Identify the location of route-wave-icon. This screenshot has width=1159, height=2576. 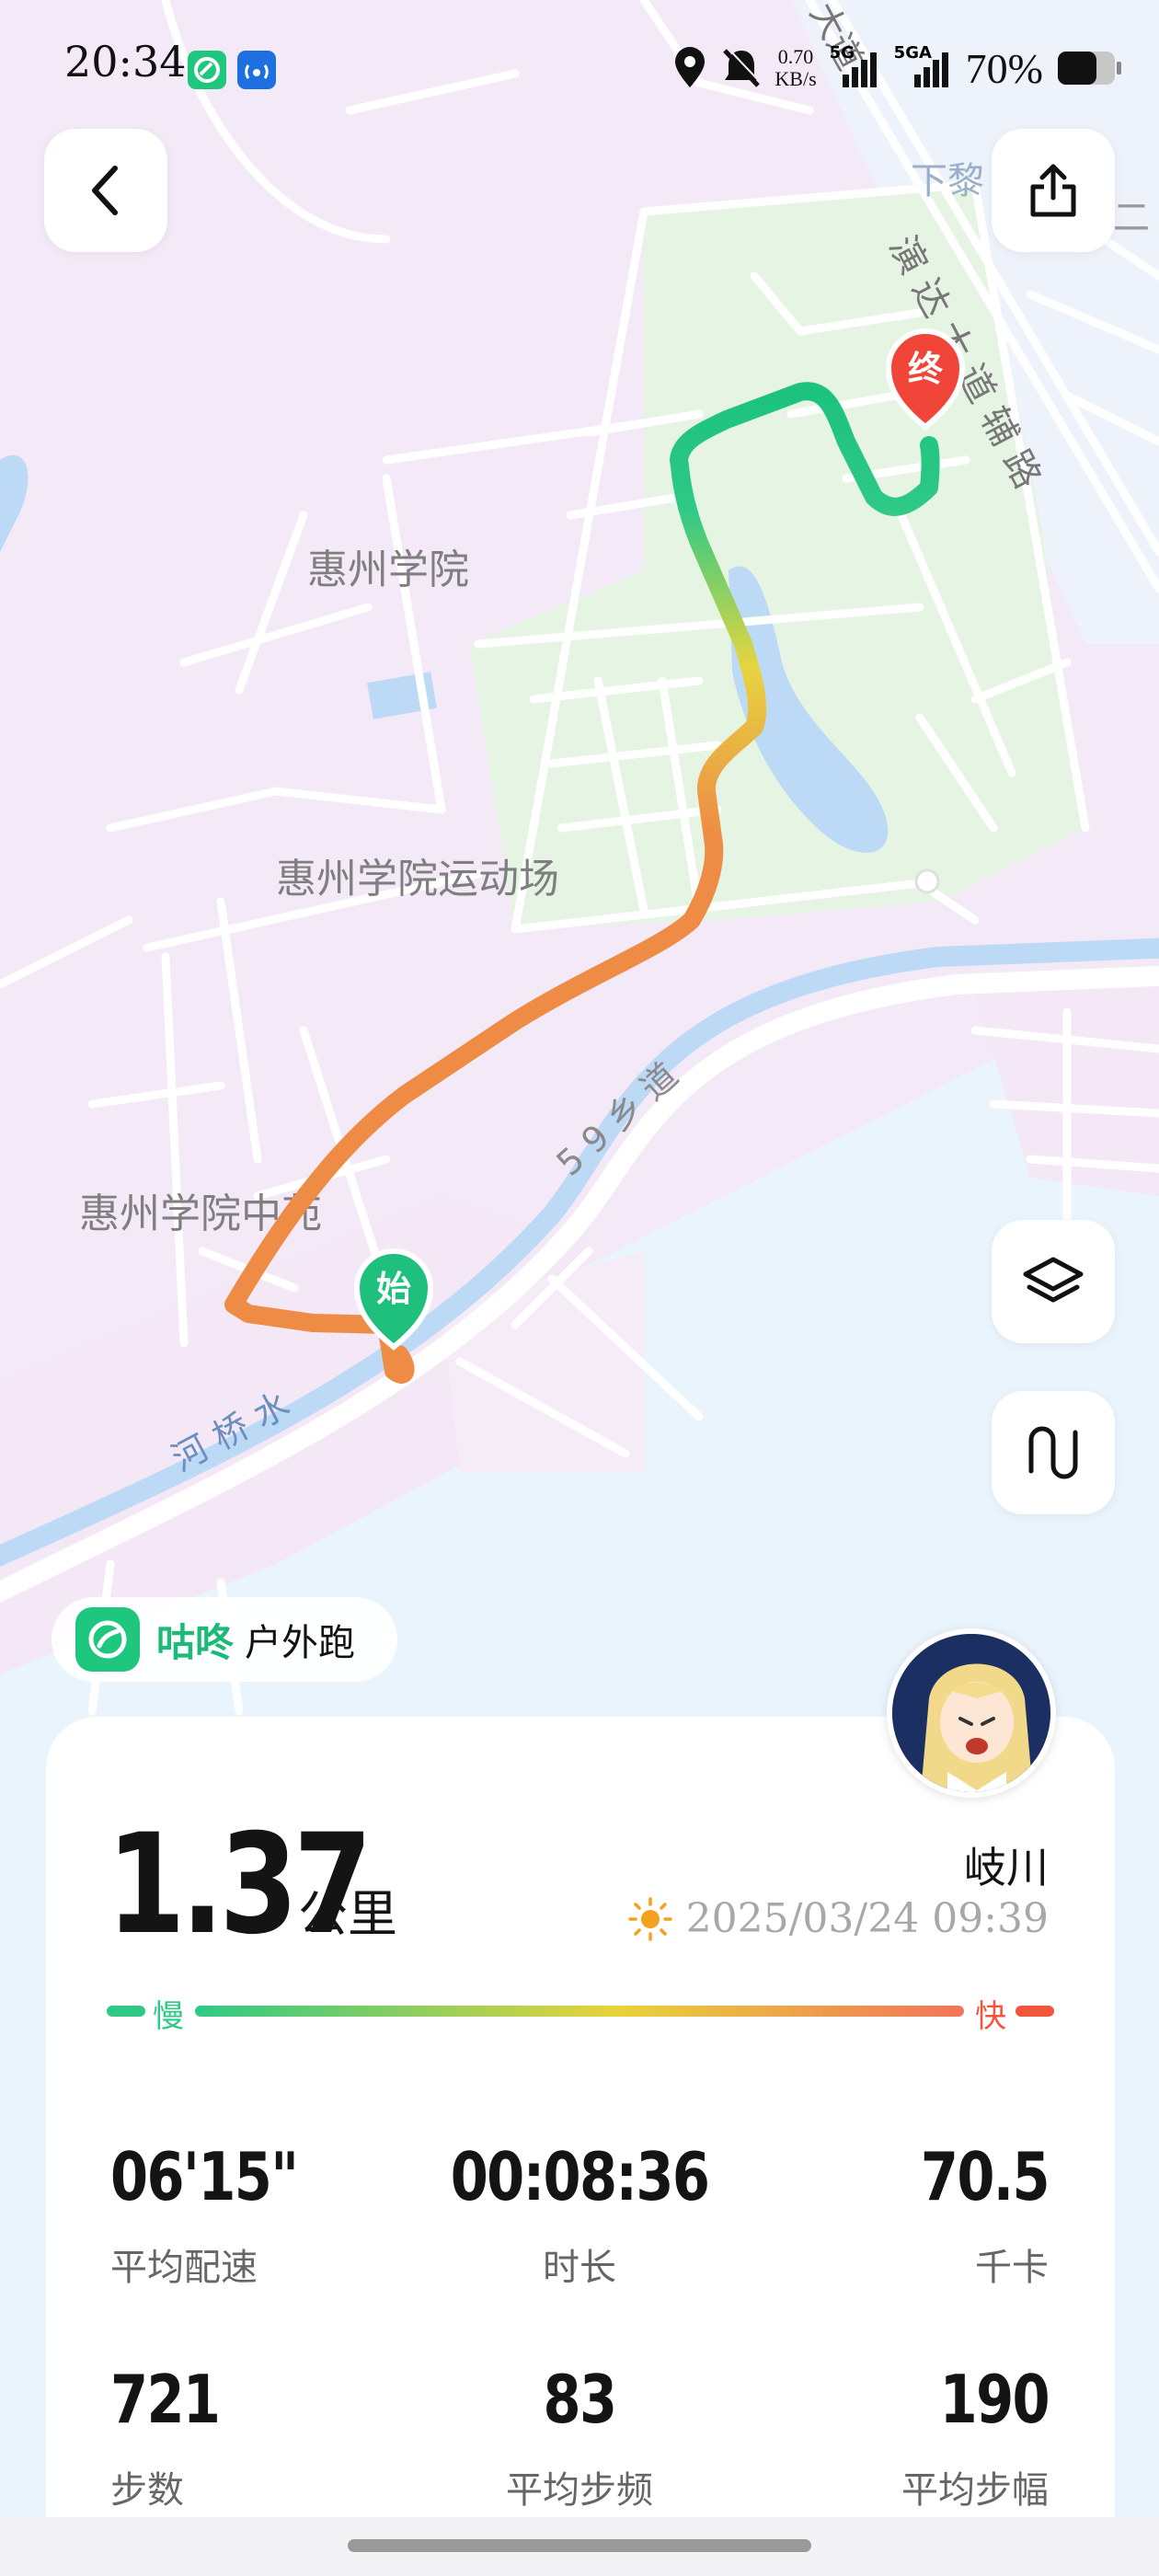
(1053, 1452).